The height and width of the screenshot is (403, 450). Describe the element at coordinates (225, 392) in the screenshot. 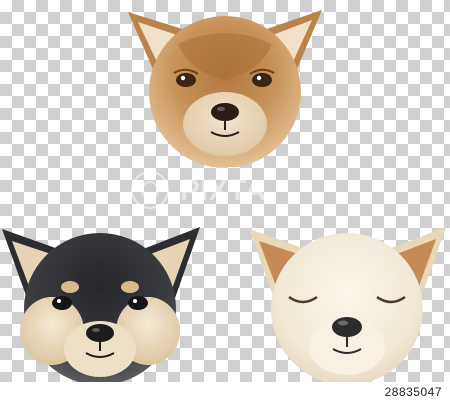

I see `footer-bar: 28835047` at that location.